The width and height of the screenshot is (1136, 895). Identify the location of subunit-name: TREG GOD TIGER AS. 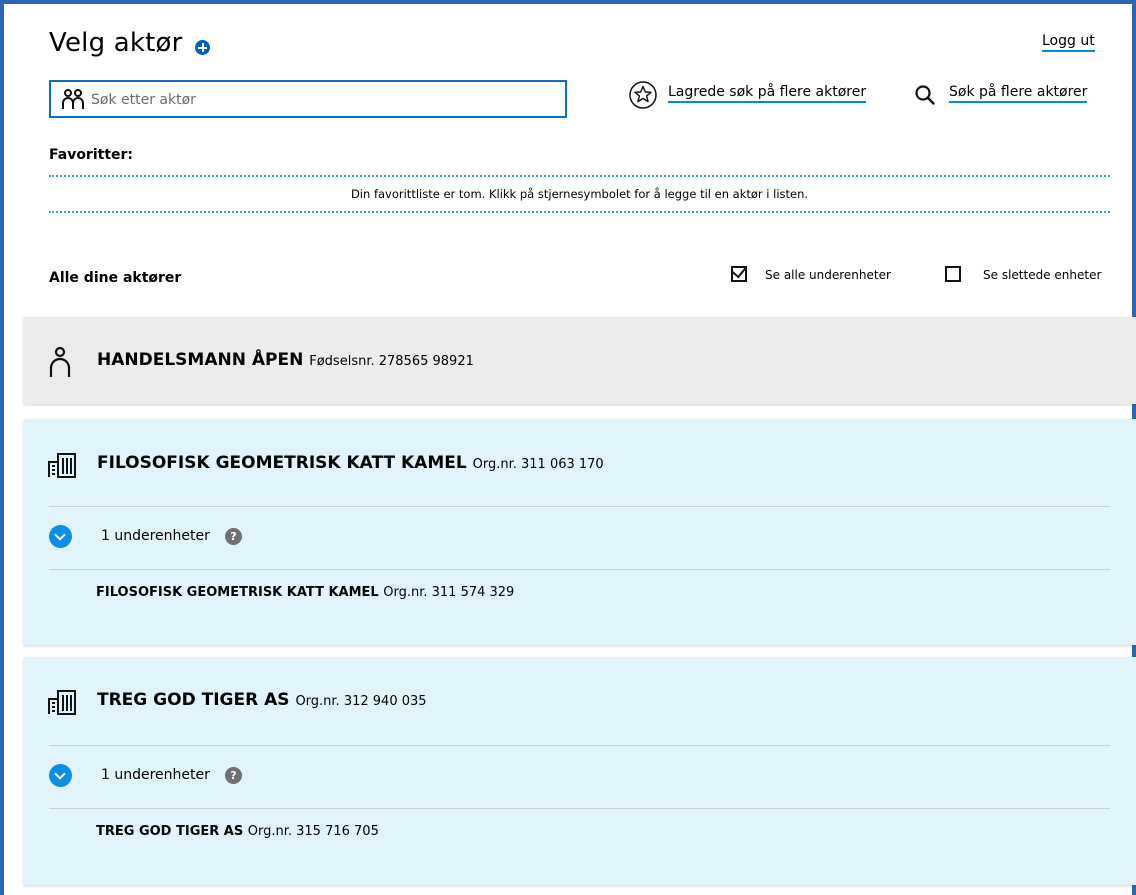
(170, 831).